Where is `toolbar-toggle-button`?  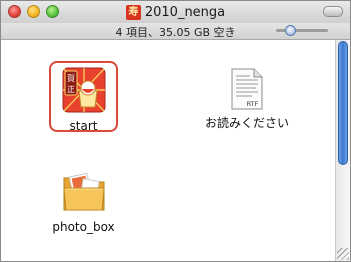
toolbar-toggle-button is located at coordinates (333, 11).